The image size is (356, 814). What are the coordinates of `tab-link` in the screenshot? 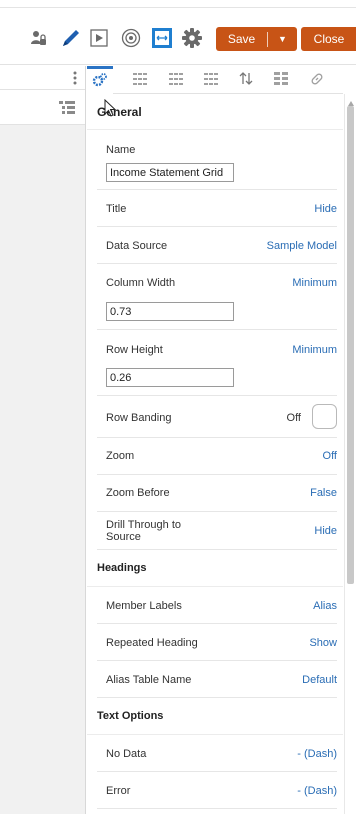 It's located at (317, 80).